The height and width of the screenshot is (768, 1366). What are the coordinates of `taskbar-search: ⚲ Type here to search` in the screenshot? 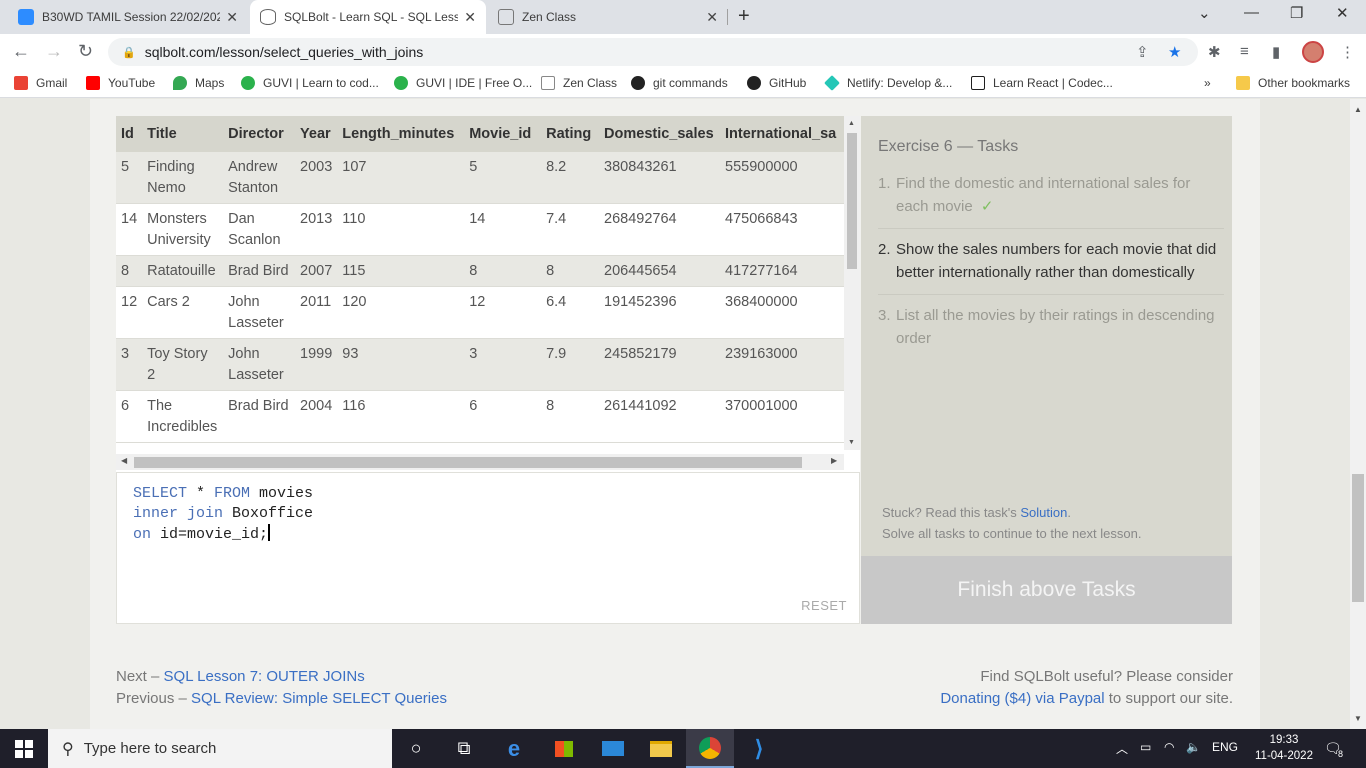 It's located at (220, 748).